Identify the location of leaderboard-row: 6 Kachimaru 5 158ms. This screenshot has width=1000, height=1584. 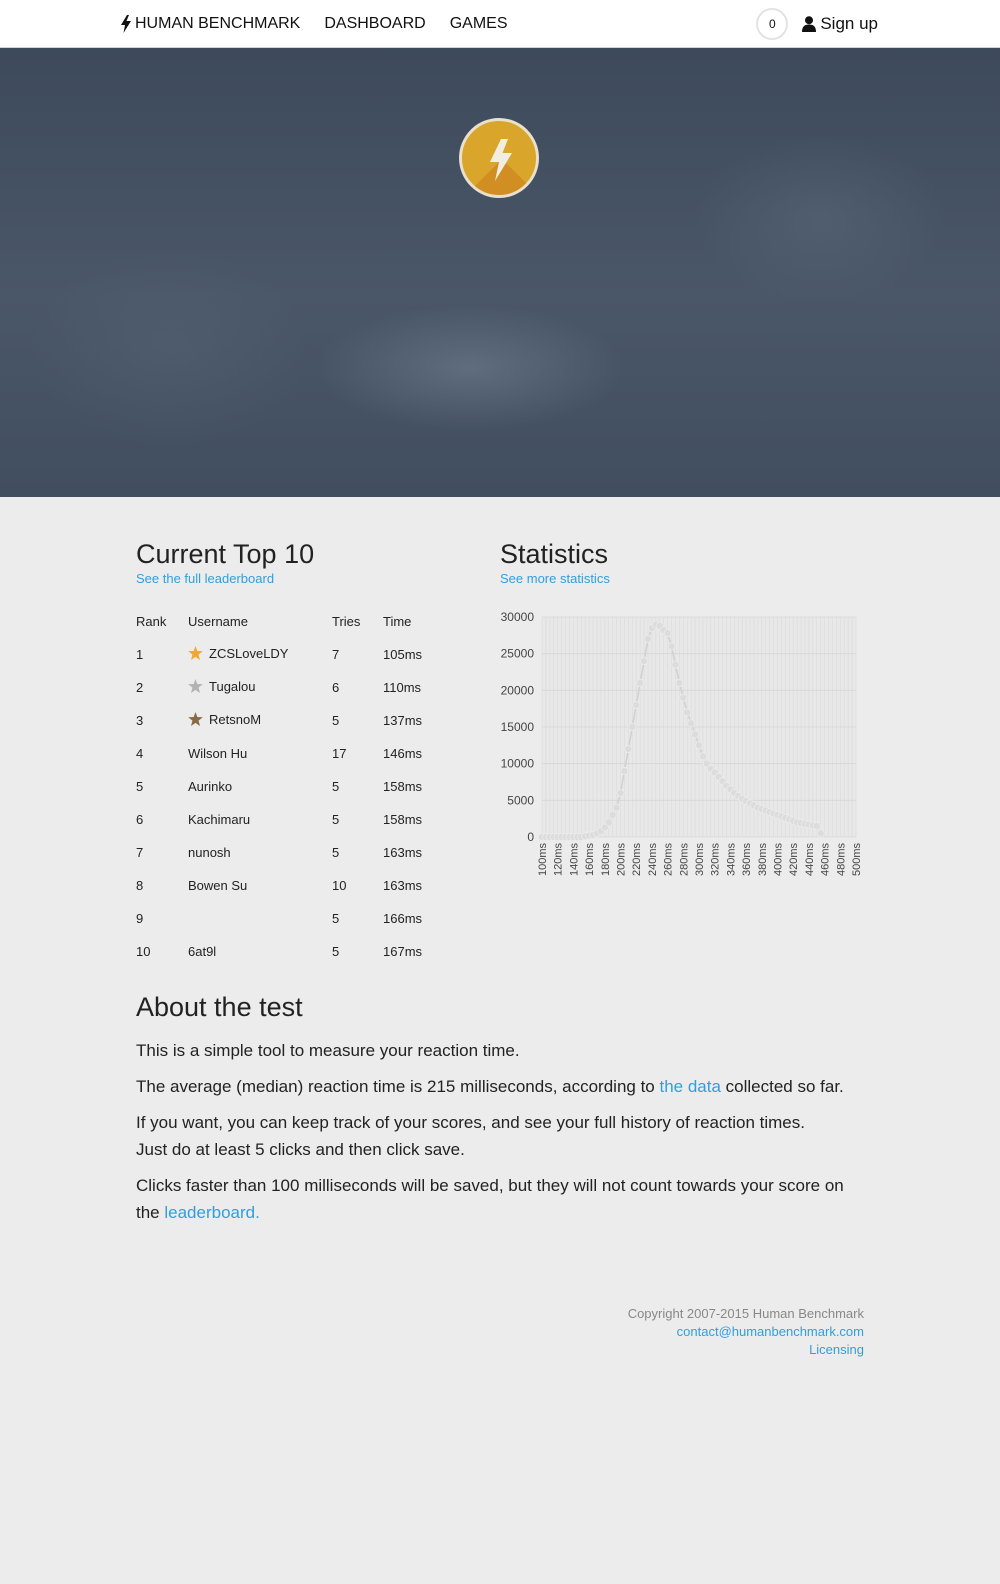
(294, 819).